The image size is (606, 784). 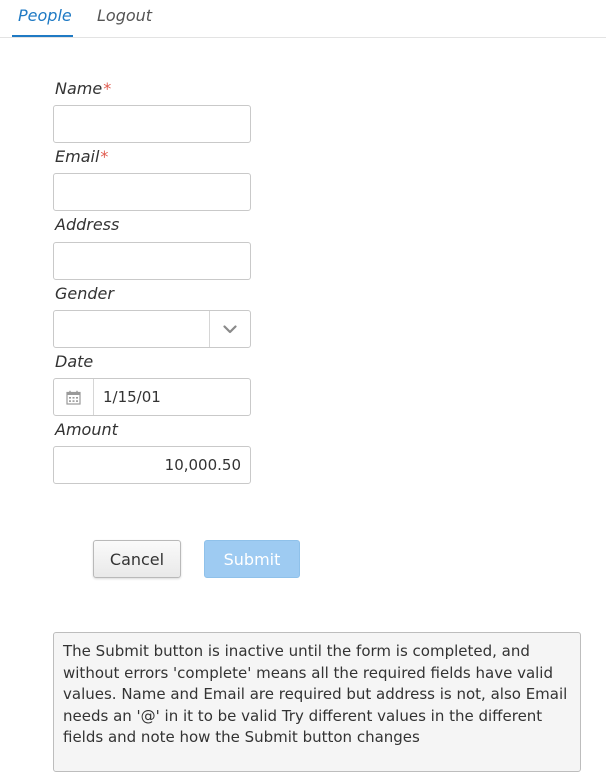 I want to click on address-label: Address, so click(x=87, y=224).